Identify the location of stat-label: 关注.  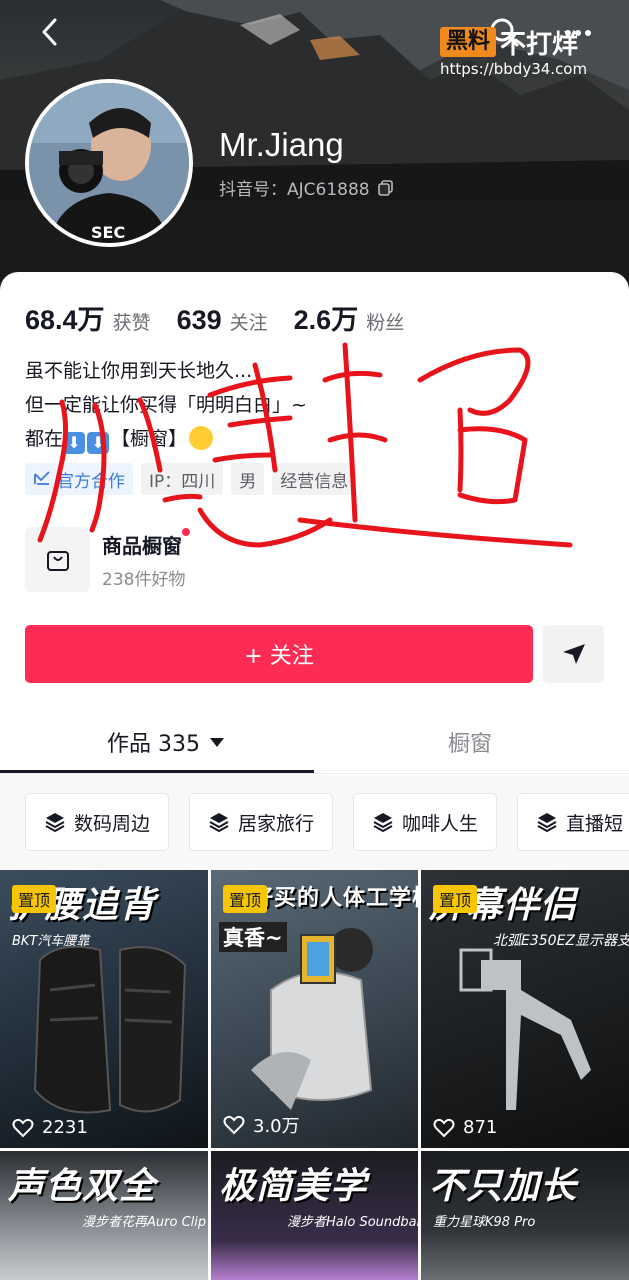
(248, 323).